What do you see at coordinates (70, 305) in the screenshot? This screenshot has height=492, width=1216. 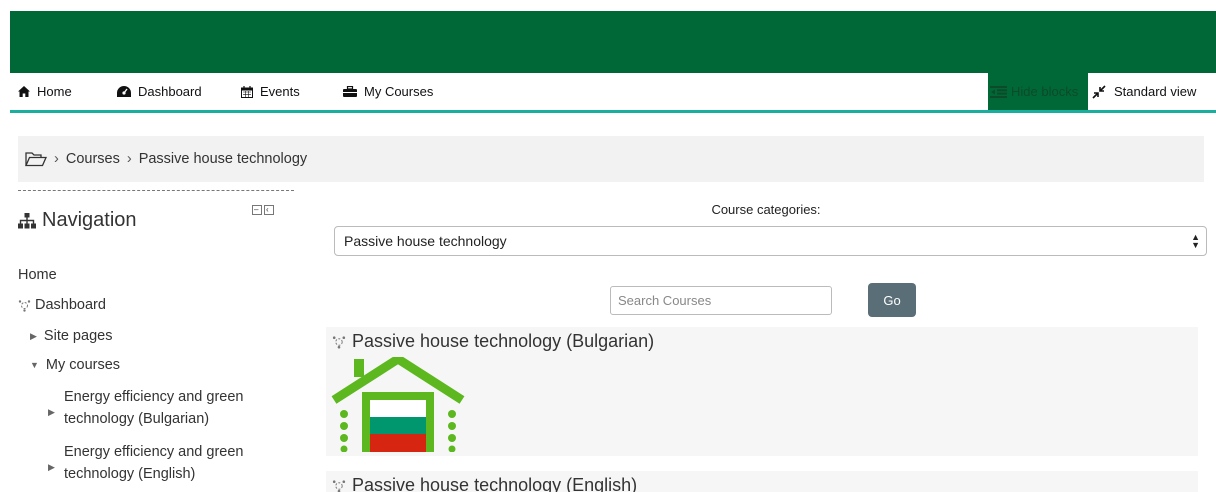 I see `nav-tree-dashboard-label: Dashboard` at bounding box center [70, 305].